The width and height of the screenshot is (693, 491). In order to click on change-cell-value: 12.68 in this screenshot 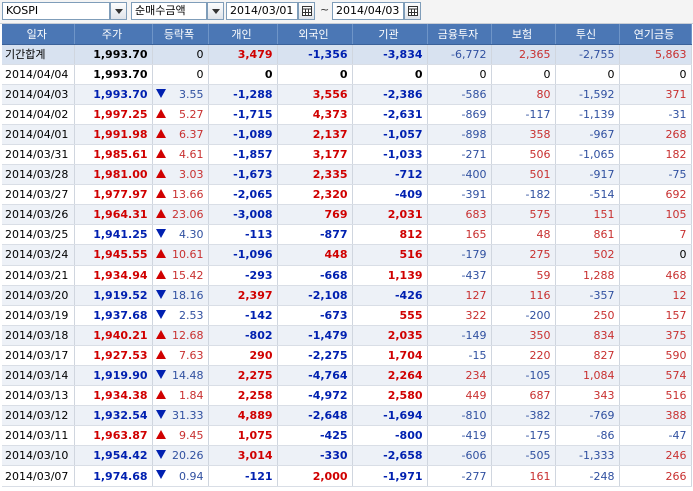, I will do `click(188, 335)`.